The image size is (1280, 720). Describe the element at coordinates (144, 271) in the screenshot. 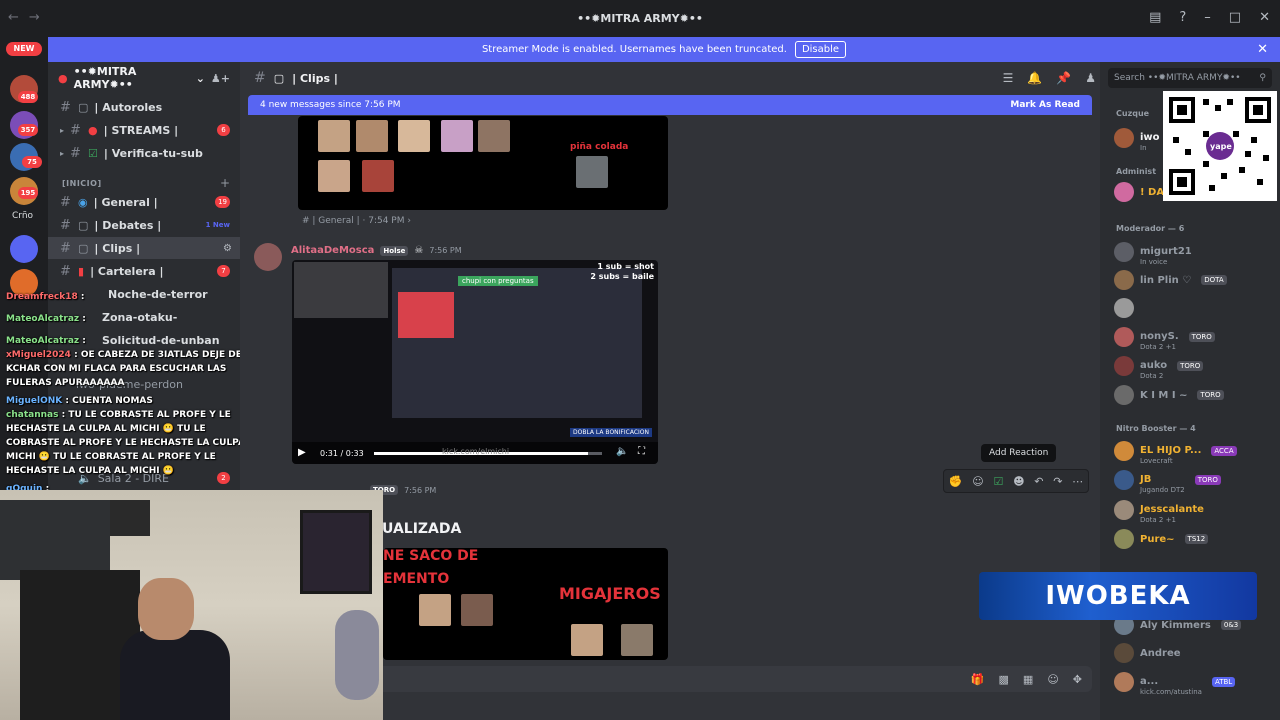

I see `channel-cartelera: # ▮ | Cartelera | 7` at that location.